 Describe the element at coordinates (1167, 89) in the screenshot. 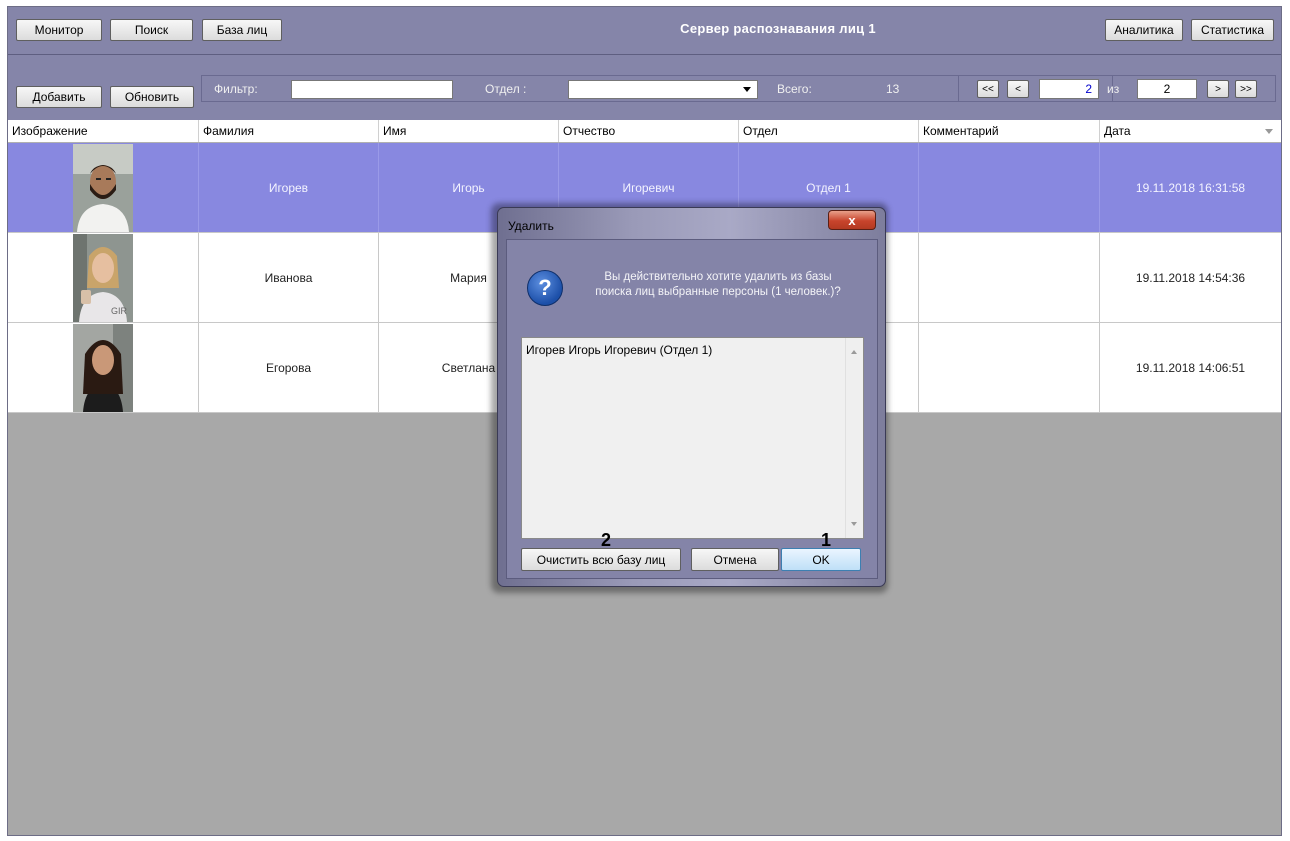

I see `page-total: 2` at that location.